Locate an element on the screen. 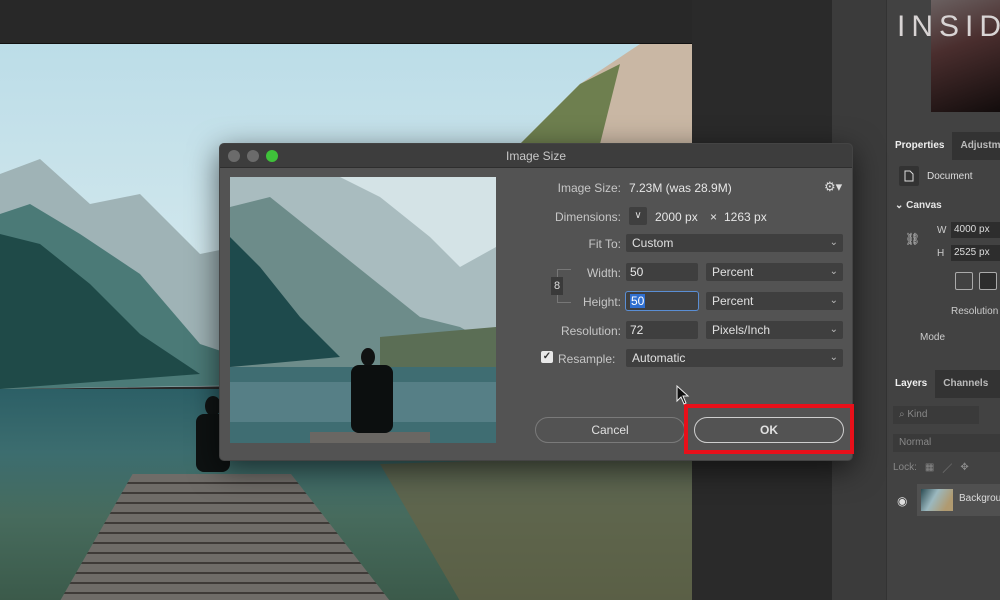 The width and height of the screenshot is (1000, 600). gear-icon: ⚙▾ is located at coordinates (833, 187).